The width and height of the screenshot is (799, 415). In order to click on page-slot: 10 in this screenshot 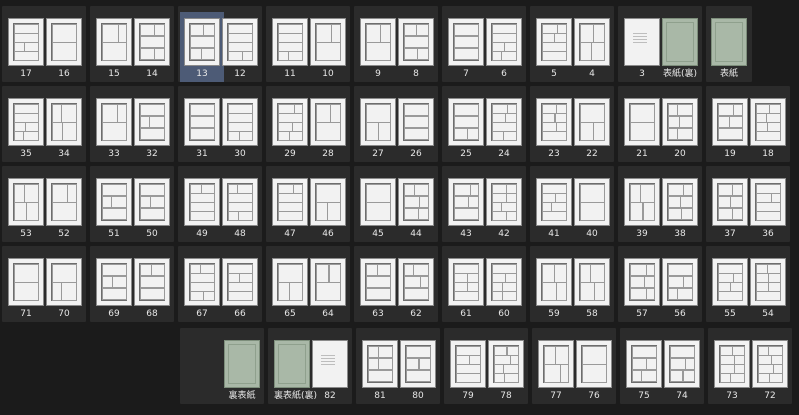, I will do `click(328, 49)`.